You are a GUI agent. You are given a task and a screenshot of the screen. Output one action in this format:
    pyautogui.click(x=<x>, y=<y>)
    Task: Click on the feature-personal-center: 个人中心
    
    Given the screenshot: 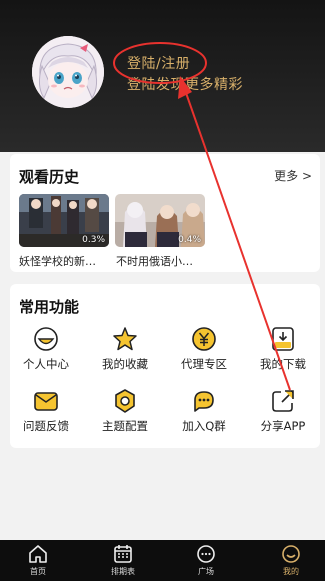 What is the action you would take?
    pyautogui.click(x=46, y=349)
    